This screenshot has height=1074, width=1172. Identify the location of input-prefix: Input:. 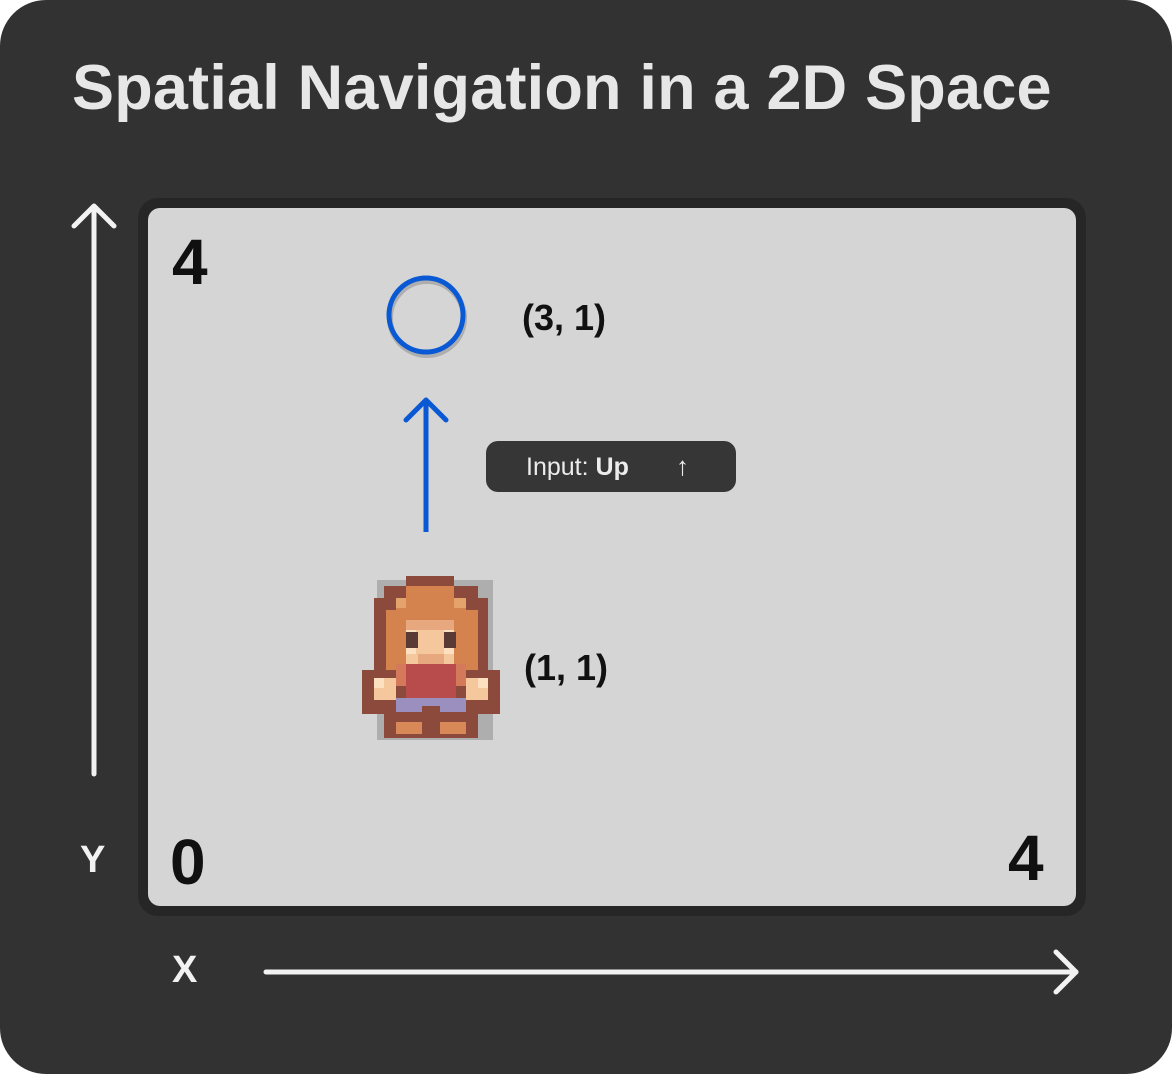
(557, 467).